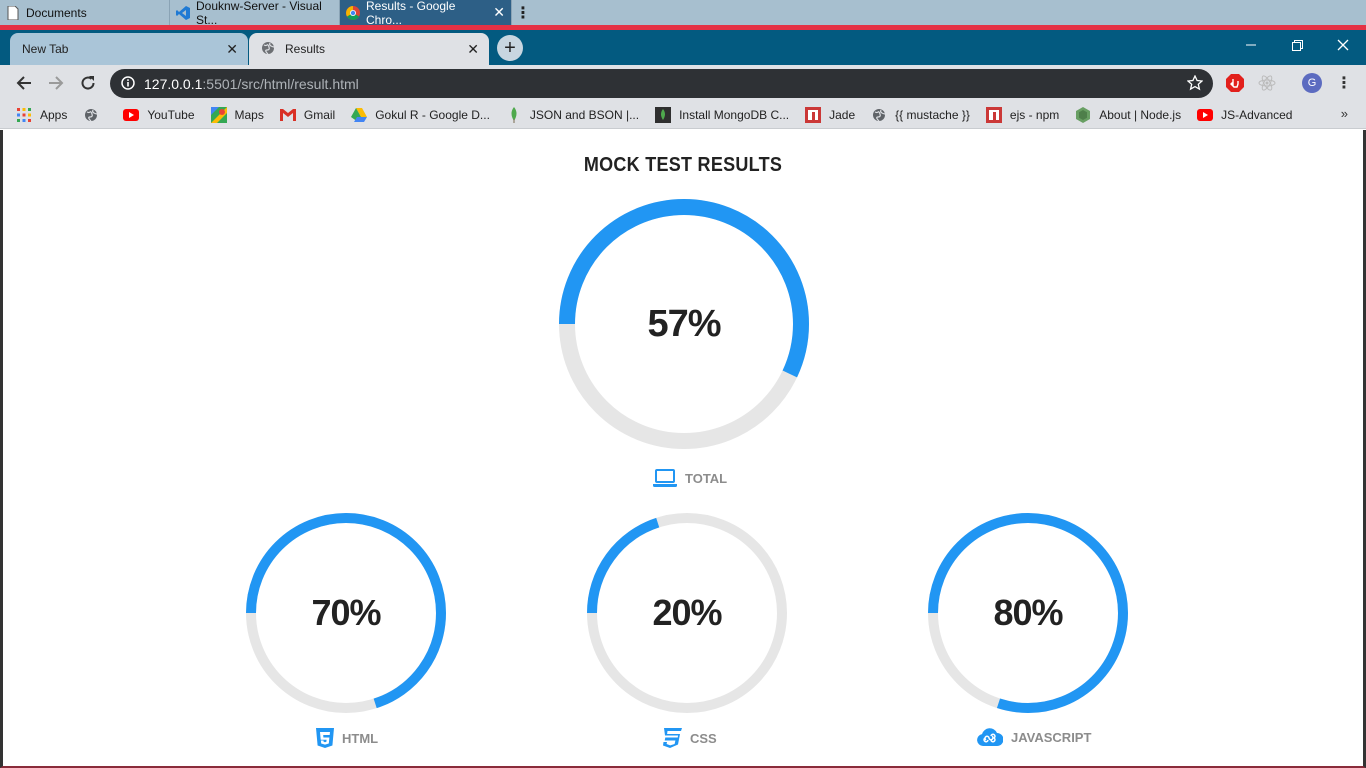 This screenshot has width=1366, height=768. What do you see at coordinates (1257, 114) in the screenshot?
I see `bookmark-label: JS-Advanced` at bounding box center [1257, 114].